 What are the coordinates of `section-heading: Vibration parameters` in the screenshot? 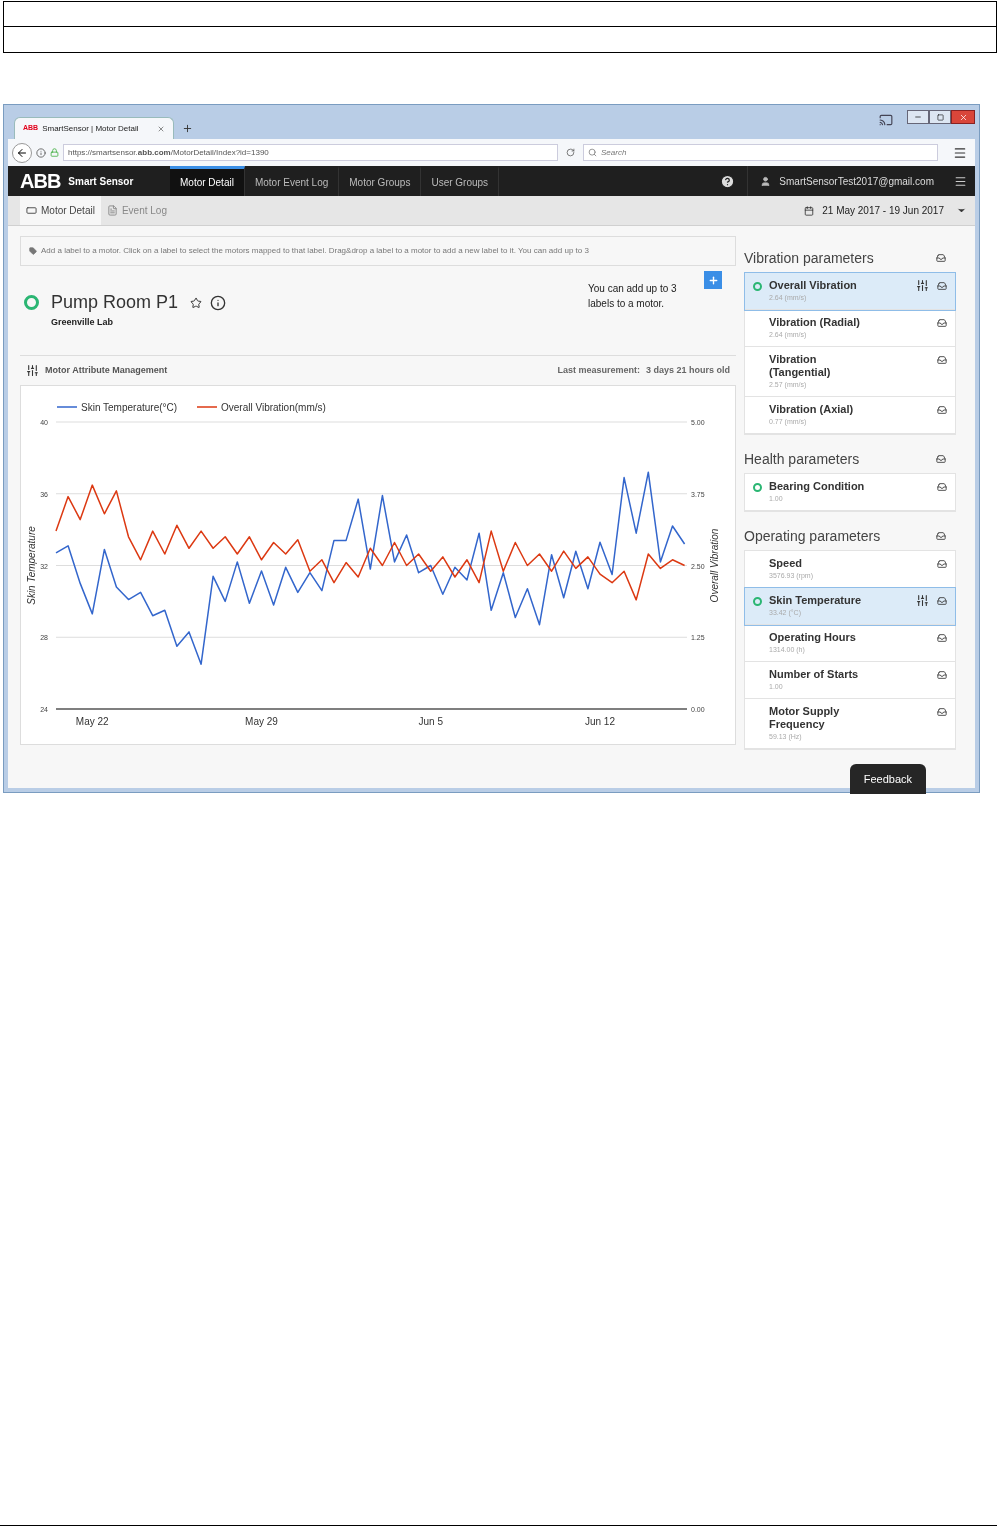 It's located at (809, 258).